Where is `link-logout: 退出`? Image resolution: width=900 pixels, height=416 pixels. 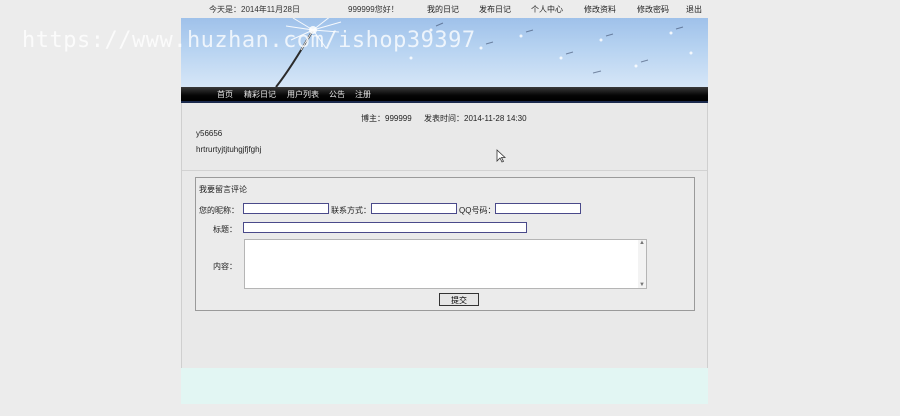 link-logout: 退出 is located at coordinates (694, 9).